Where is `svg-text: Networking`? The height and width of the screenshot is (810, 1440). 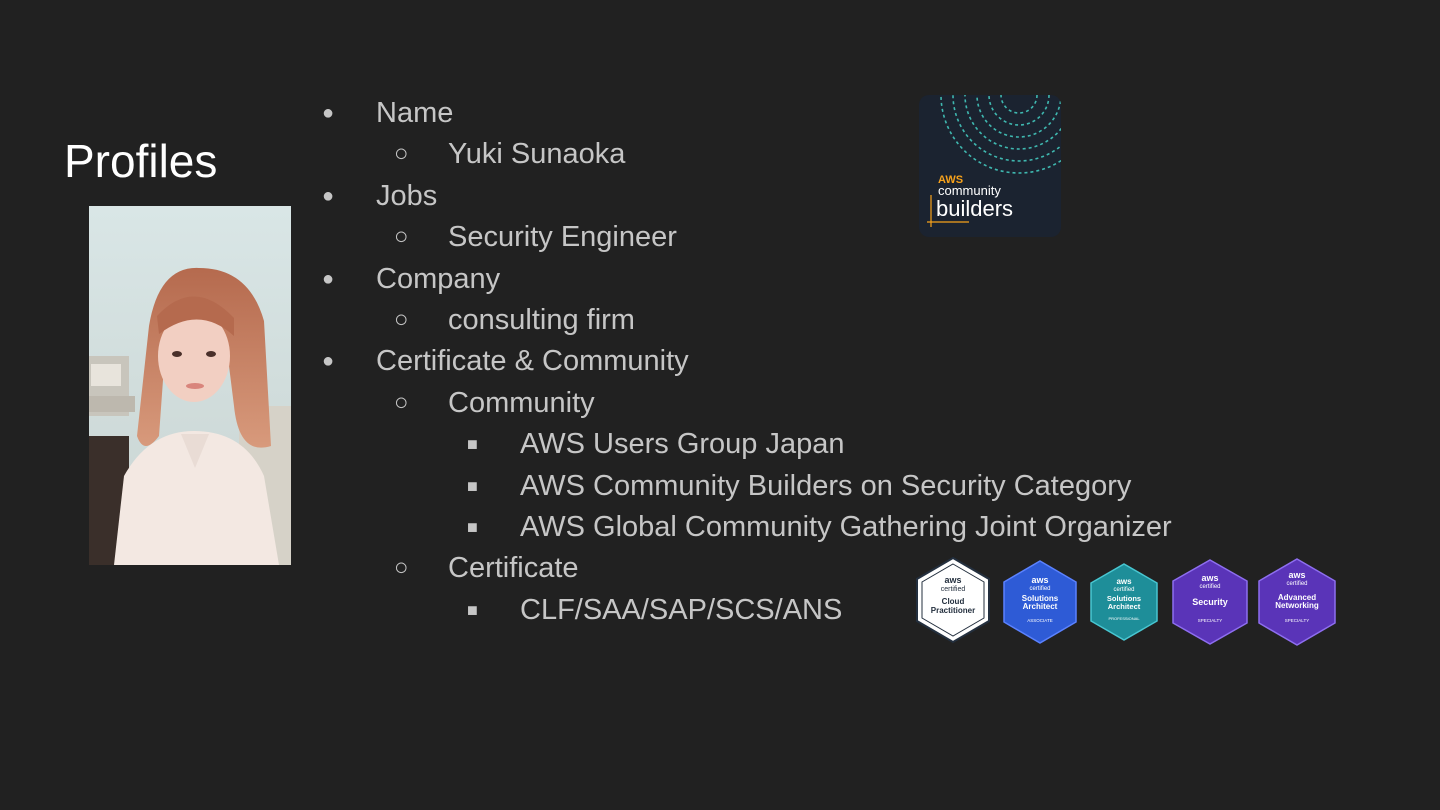
svg-text: Networking is located at coordinates (1297, 605).